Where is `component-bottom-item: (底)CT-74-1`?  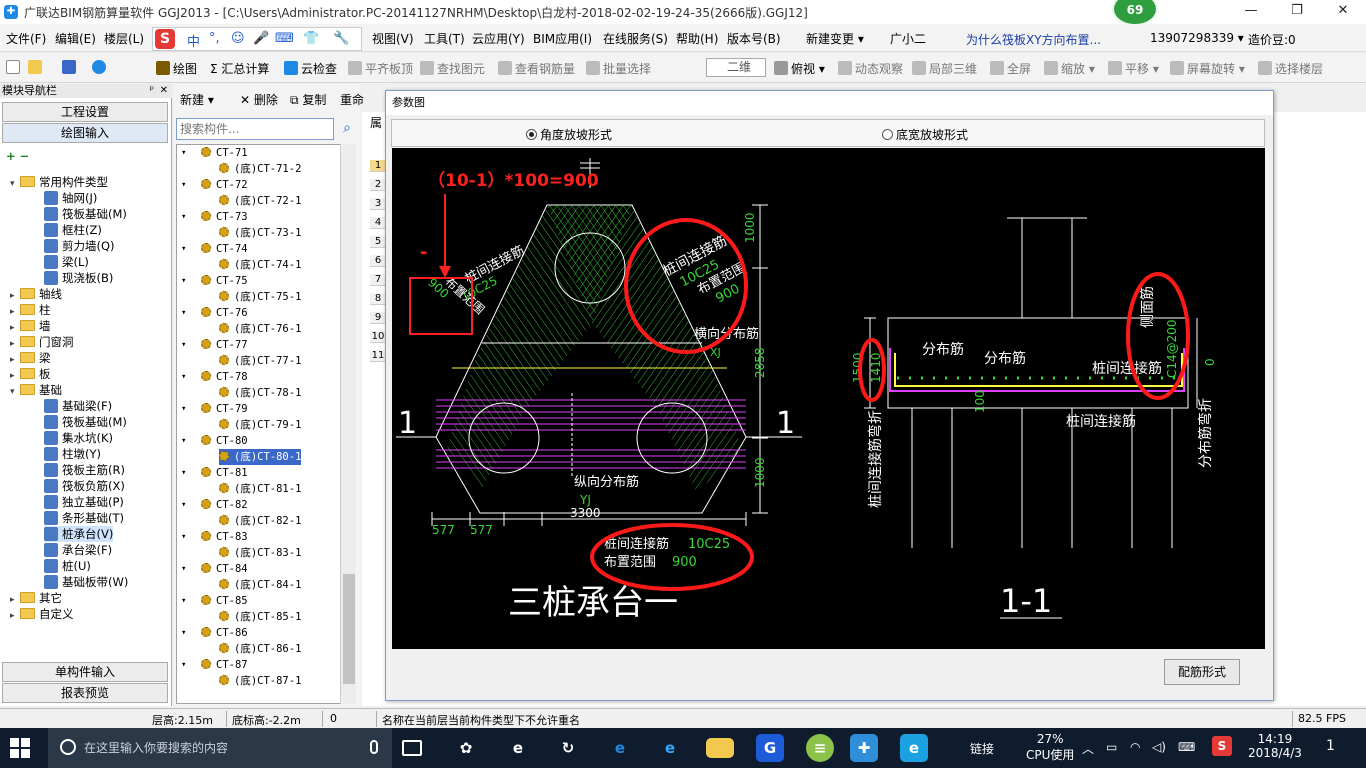
component-bottom-item: (底)CT-74-1 is located at coordinates (260, 265).